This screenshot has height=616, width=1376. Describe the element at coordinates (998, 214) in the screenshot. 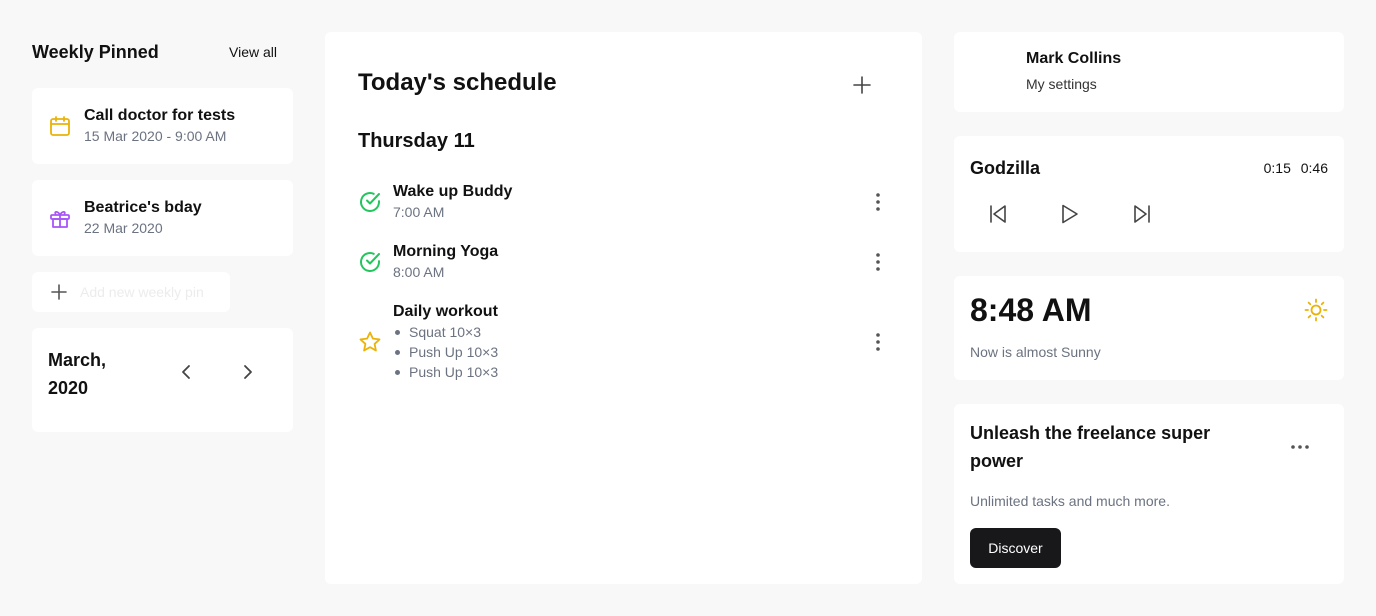

I see `skip-back-icon` at that location.